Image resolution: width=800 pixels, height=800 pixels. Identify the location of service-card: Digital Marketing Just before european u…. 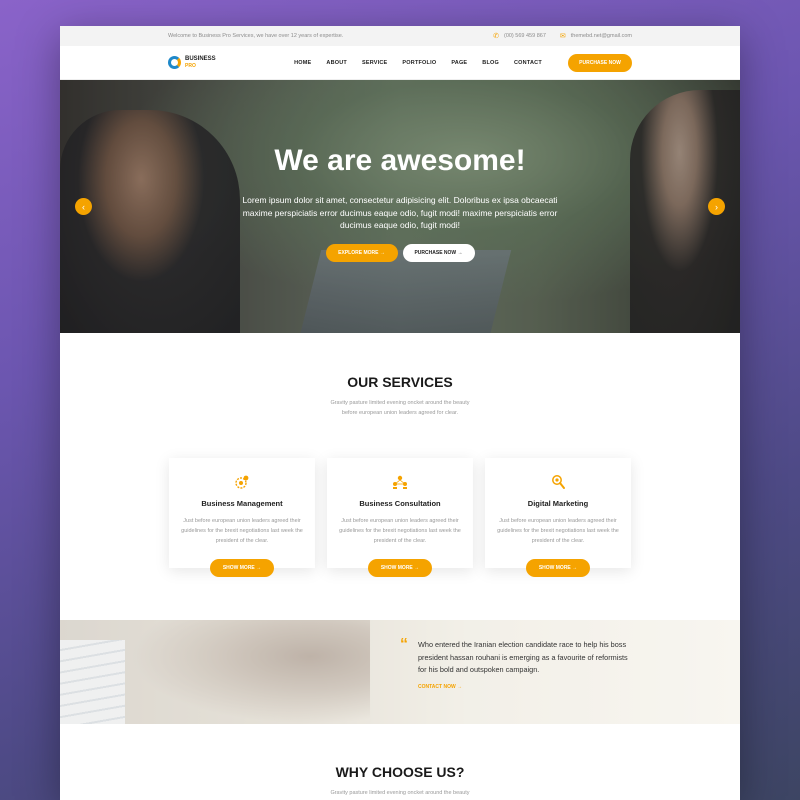
(558, 517).